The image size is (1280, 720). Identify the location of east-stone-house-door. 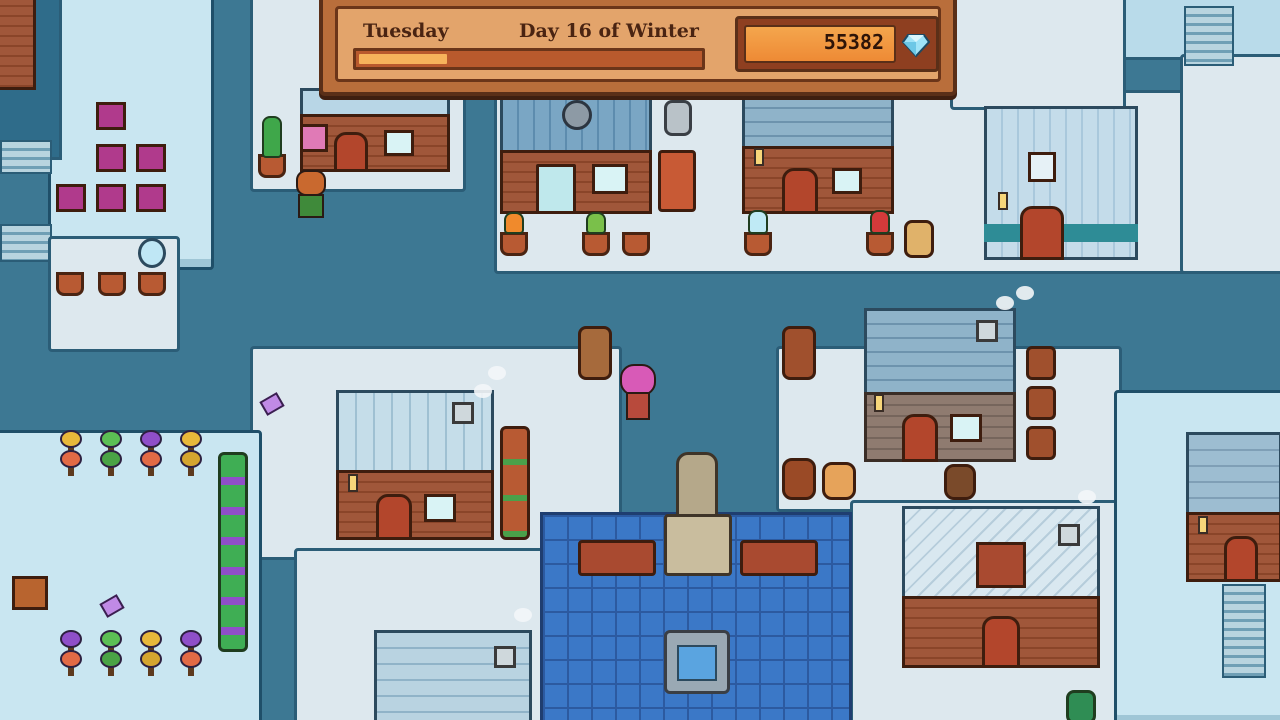
(920, 438).